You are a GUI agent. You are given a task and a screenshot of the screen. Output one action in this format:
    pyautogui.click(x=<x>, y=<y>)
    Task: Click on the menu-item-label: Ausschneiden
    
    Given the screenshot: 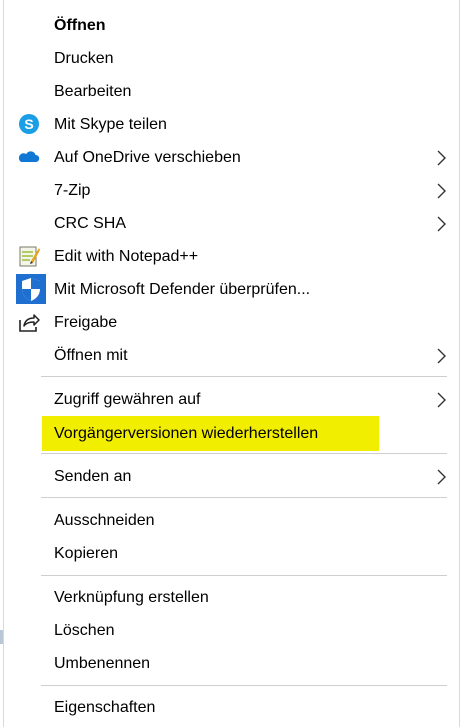 What is the action you would take?
    pyautogui.click(x=104, y=520)
    